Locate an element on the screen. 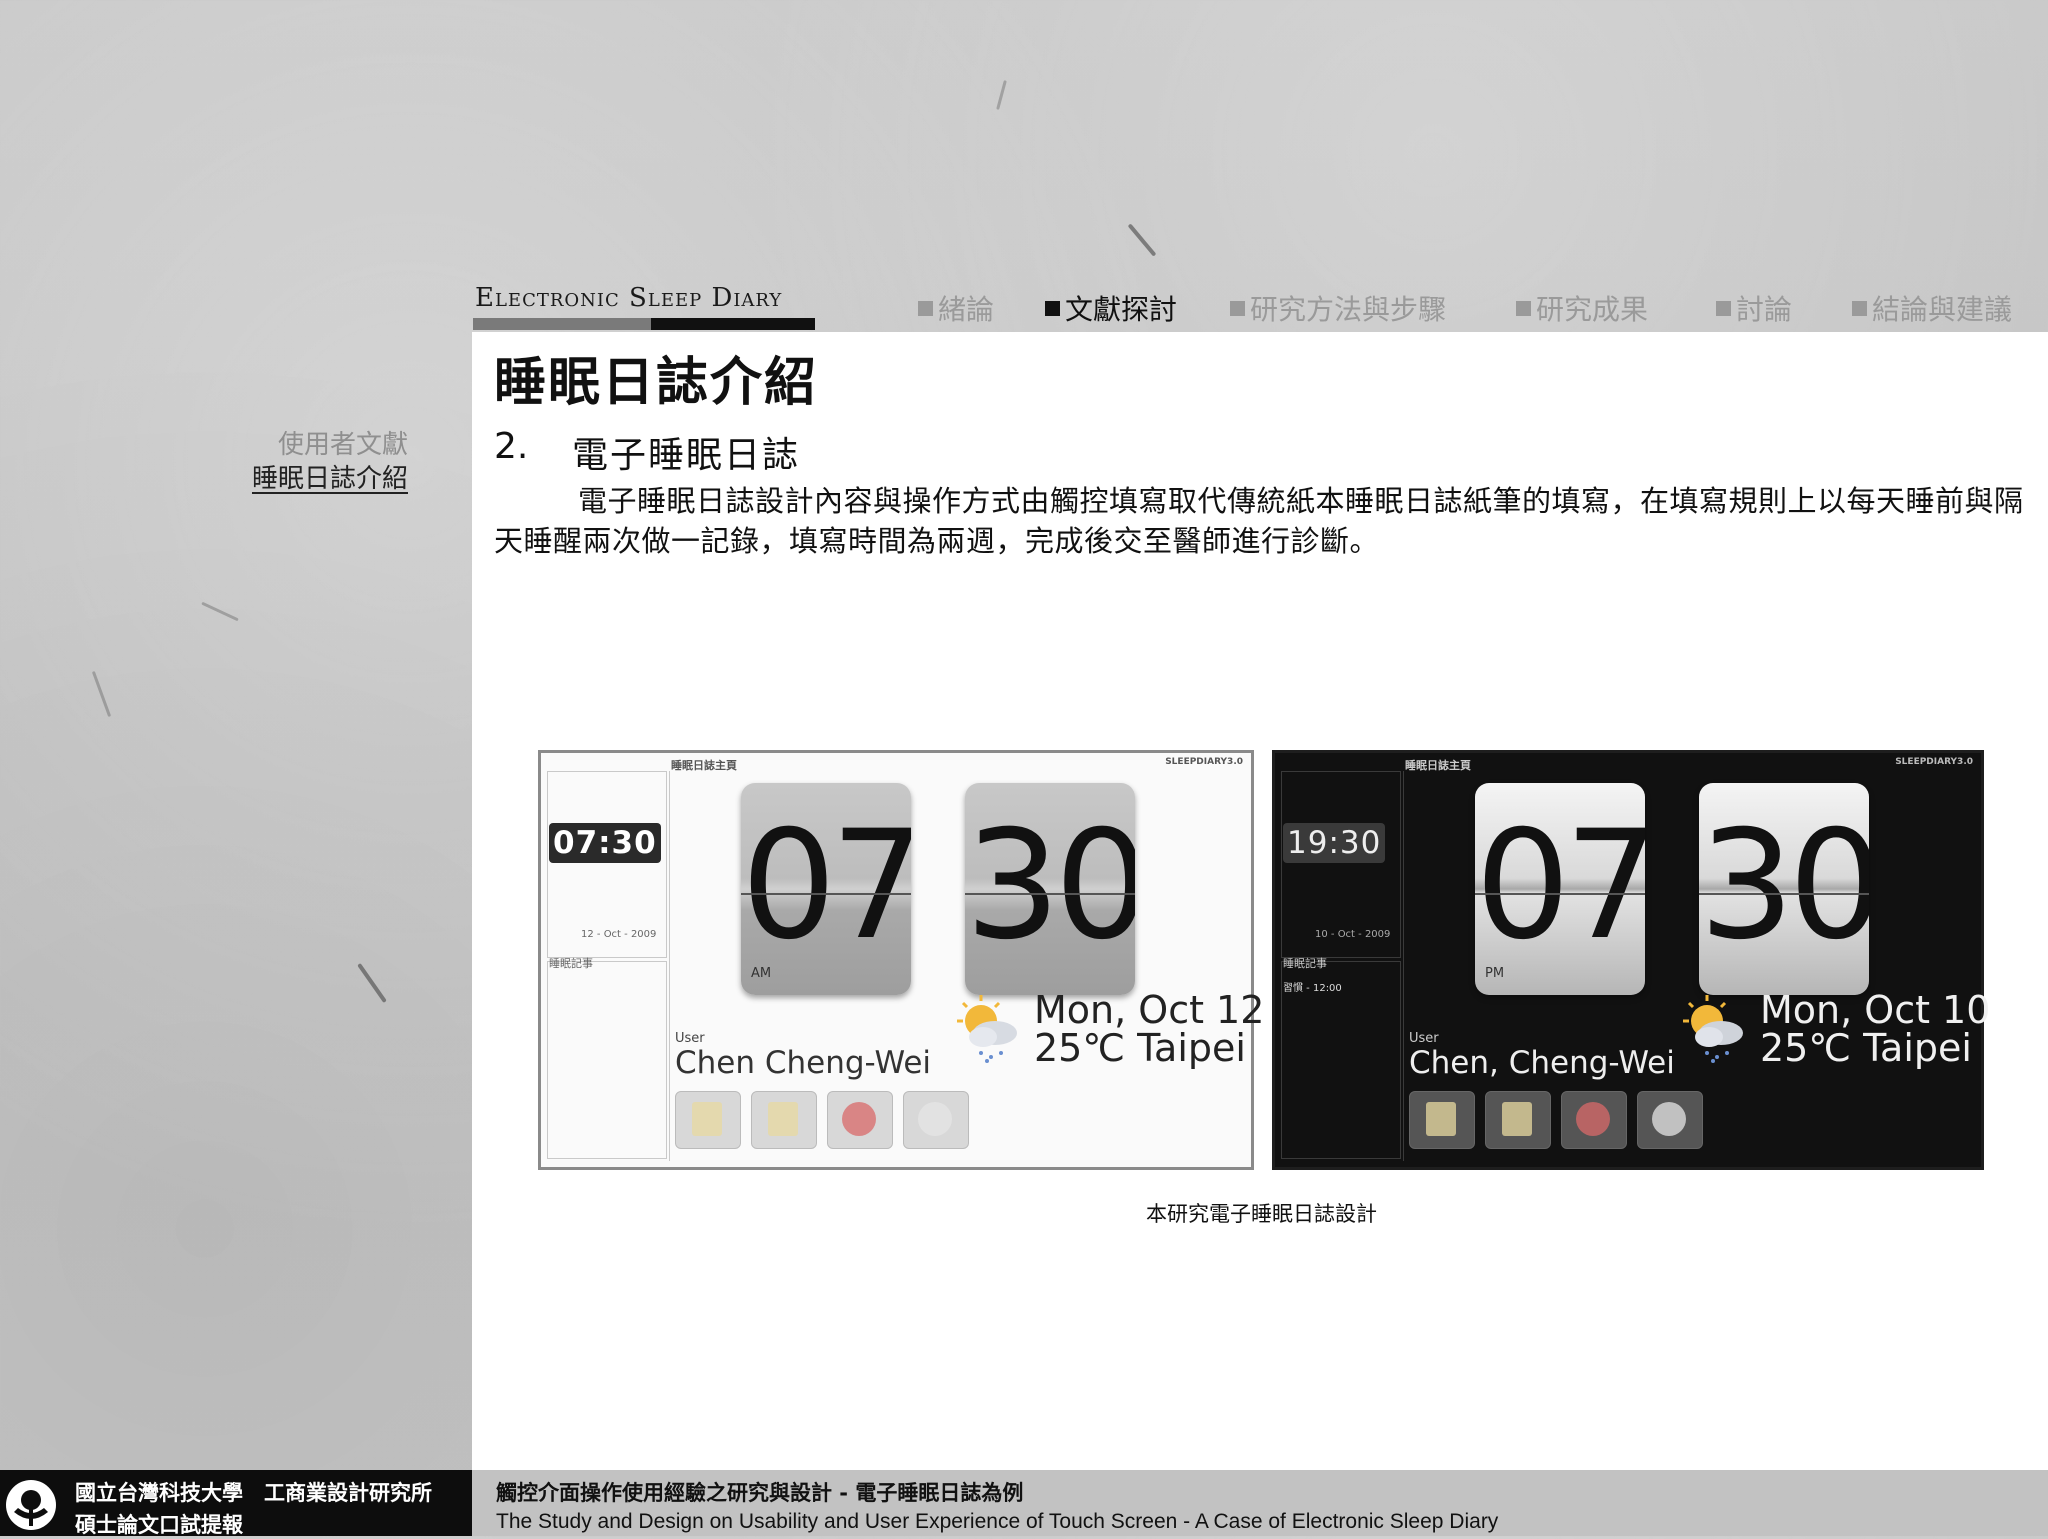  nav-tab-discussion: 討論 is located at coordinates (1754, 307).